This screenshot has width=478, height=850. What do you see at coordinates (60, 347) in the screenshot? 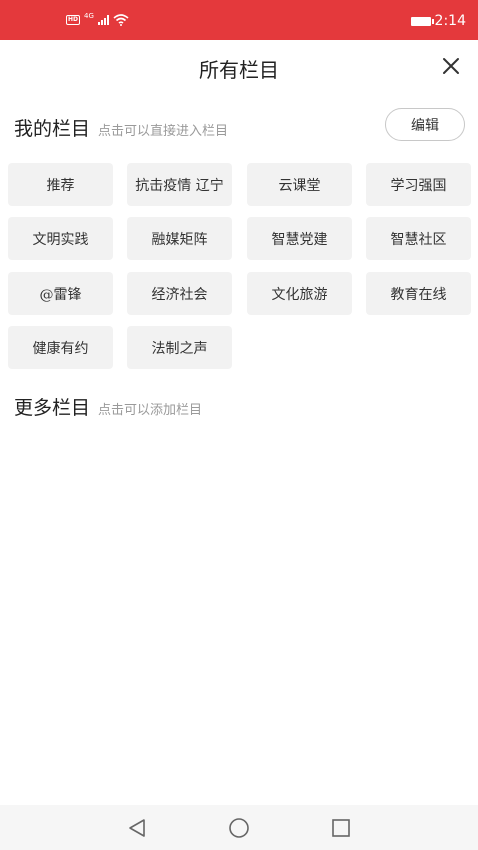
I see `column-chip: 健康有约` at bounding box center [60, 347].